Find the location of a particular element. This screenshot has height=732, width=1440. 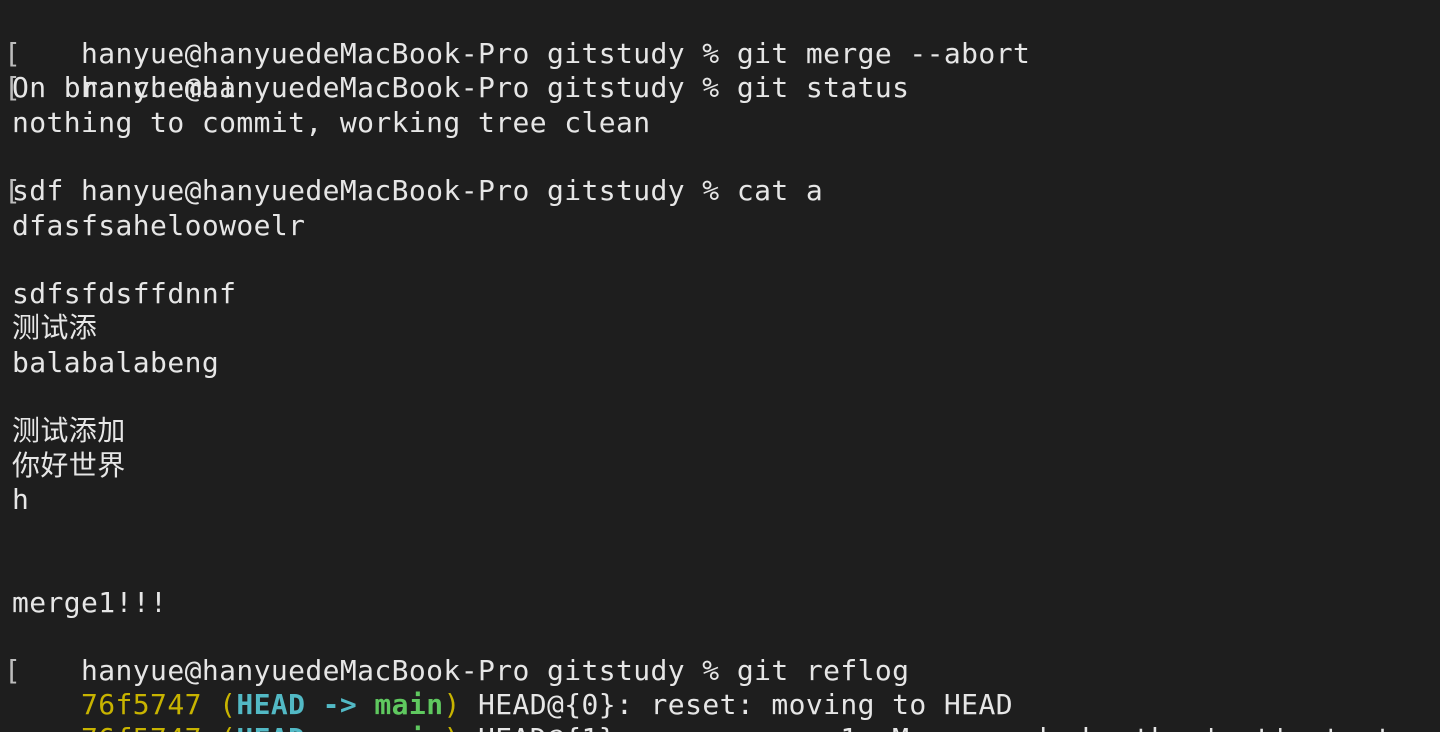

output-line: 测试添加 is located at coordinates (69, 430).